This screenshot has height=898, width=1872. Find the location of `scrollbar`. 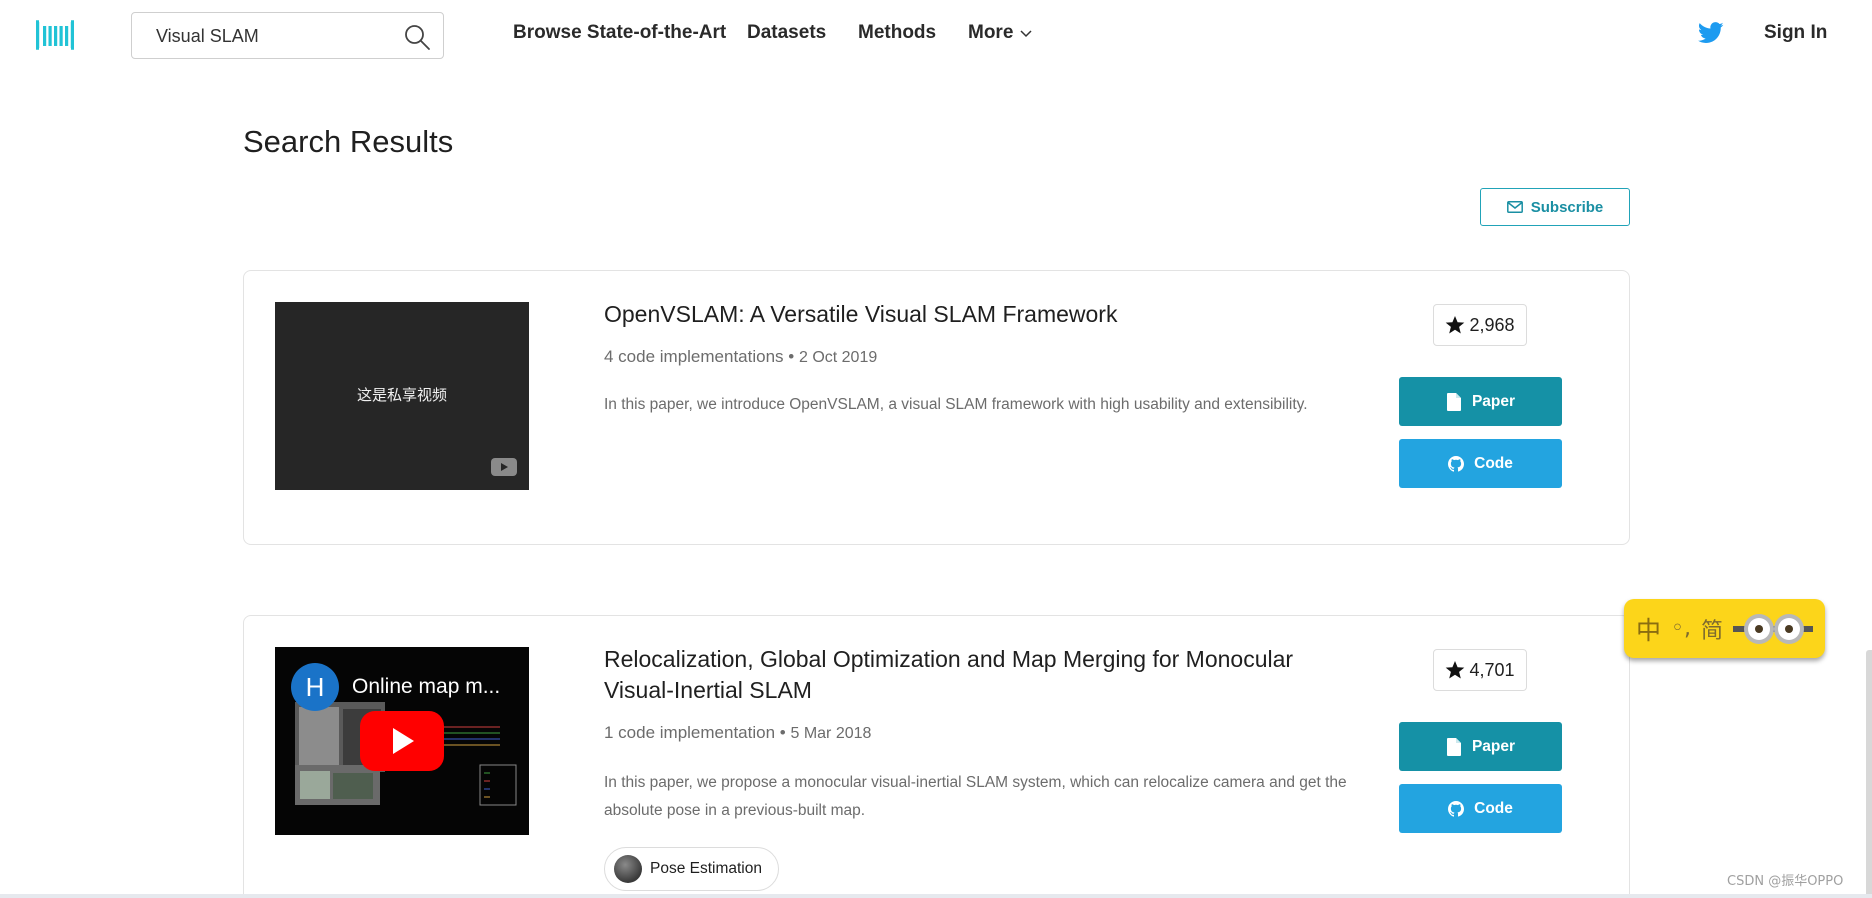

scrollbar is located at coordinates (1869, 774).